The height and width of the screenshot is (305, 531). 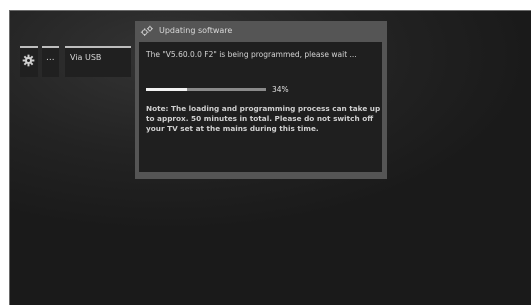 I want to click on progress-bar, so click(x=206, y=89).